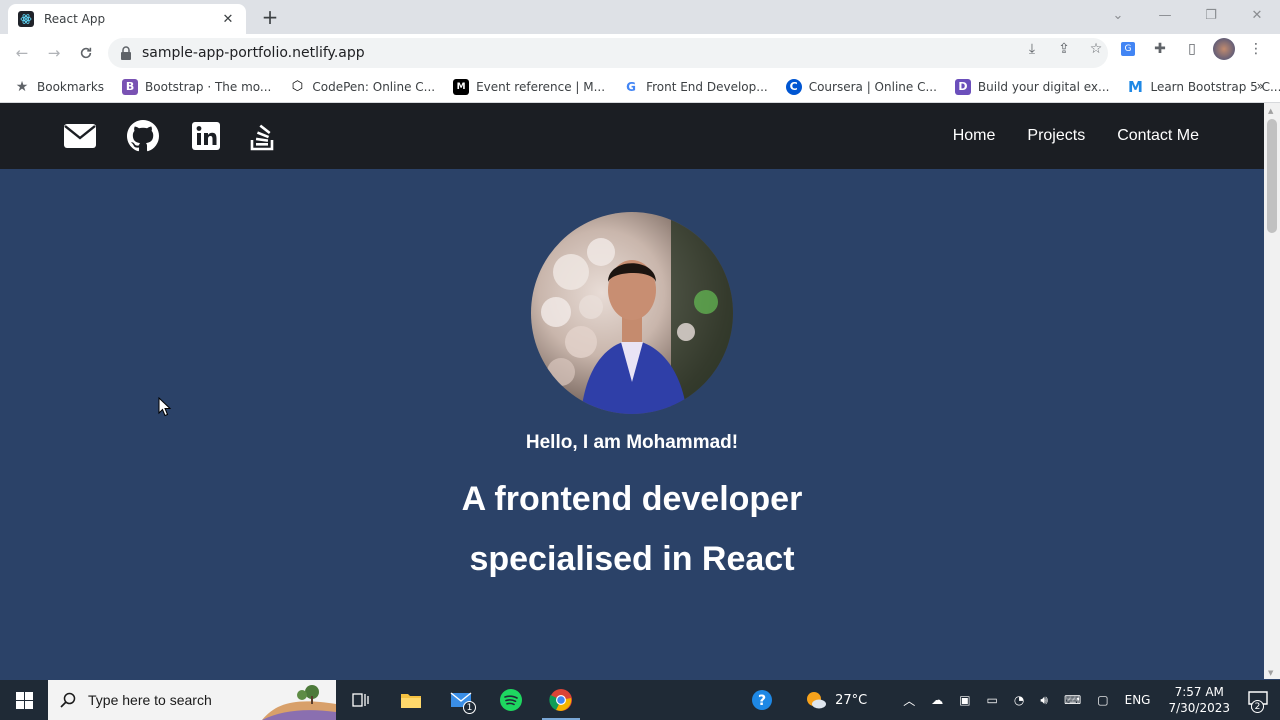 Image resolution: width=1280 pixels, height=720 pixels. What do you see at coordinates (22, 86) in the screenshot?
I see `star-icon: ★` at bounding box center [22, 86].